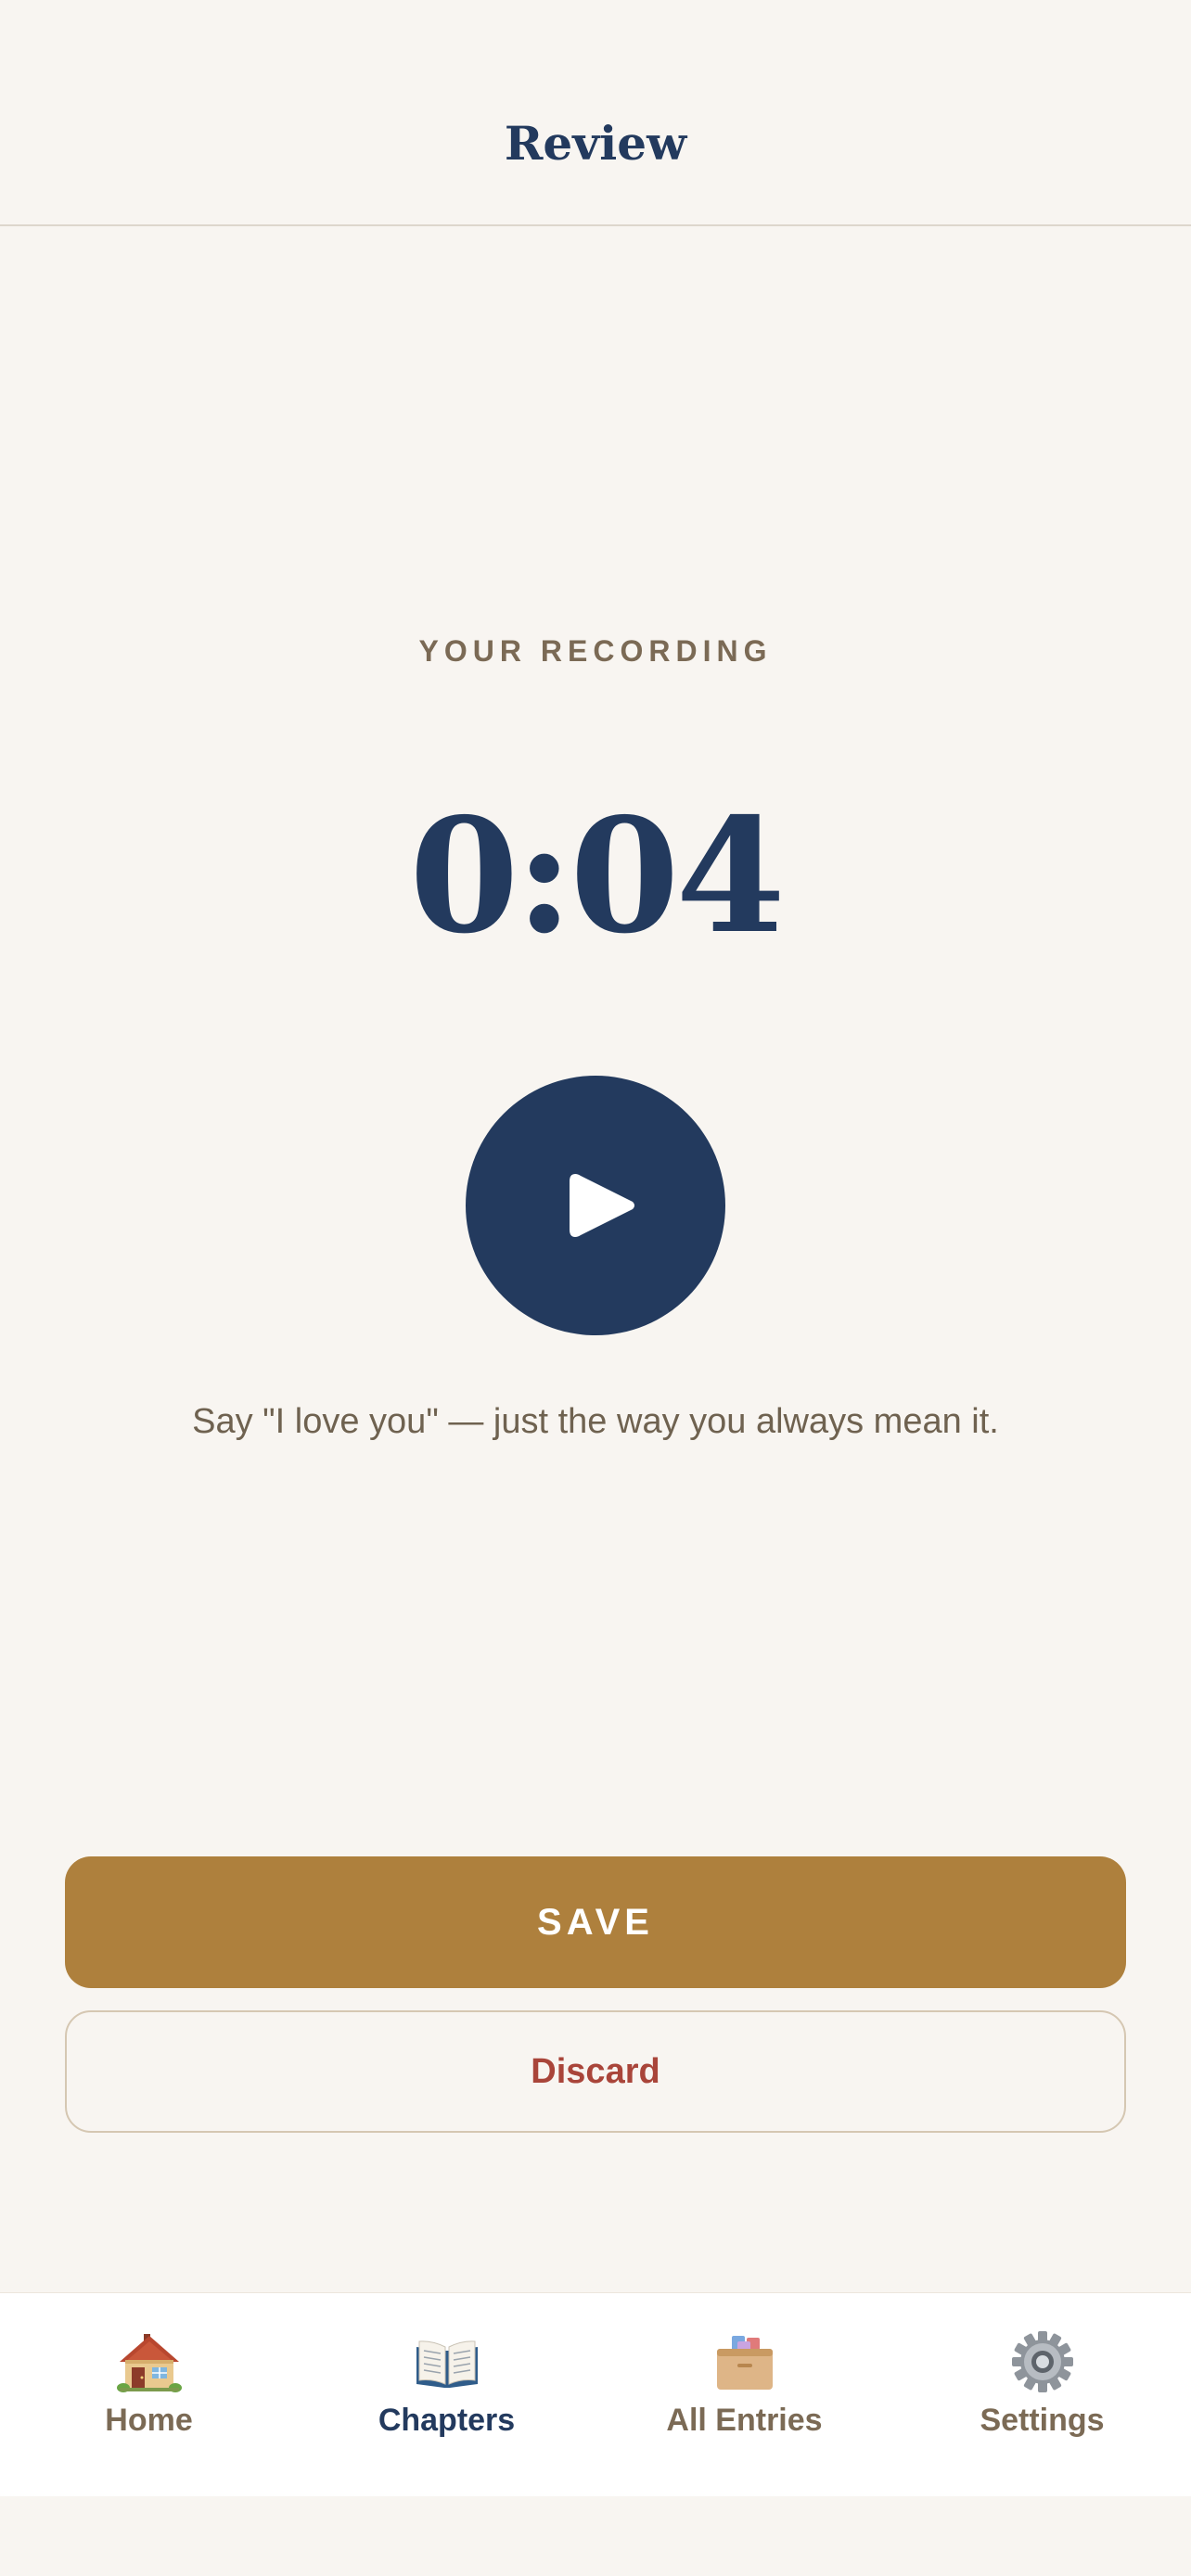 The image size is (1191, 2576). Describe the element at coordinates (744, 2363) in the screenshot. I see `card-file-box-icon` at that location.